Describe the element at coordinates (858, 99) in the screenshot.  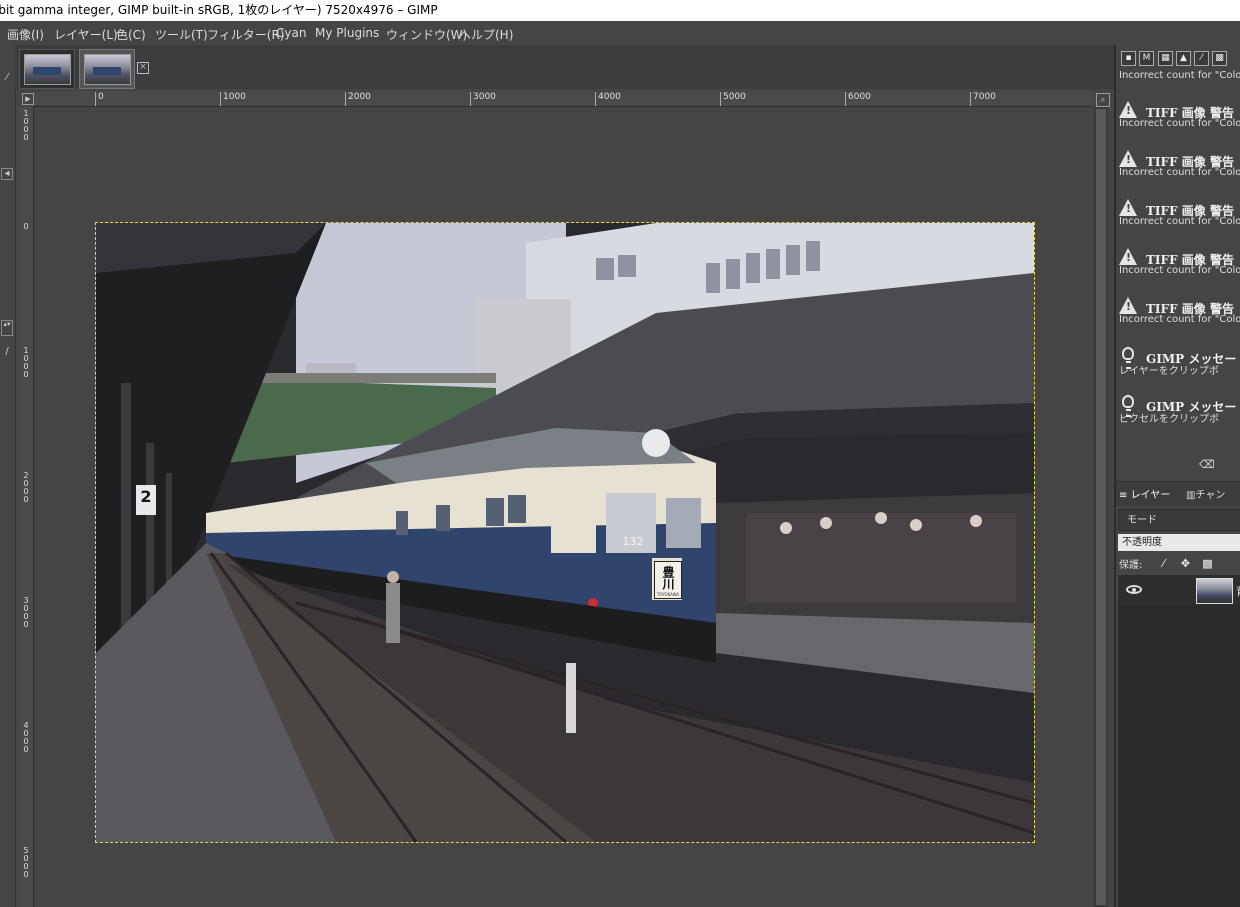
I see `ruler-tick: 6000` at that location.